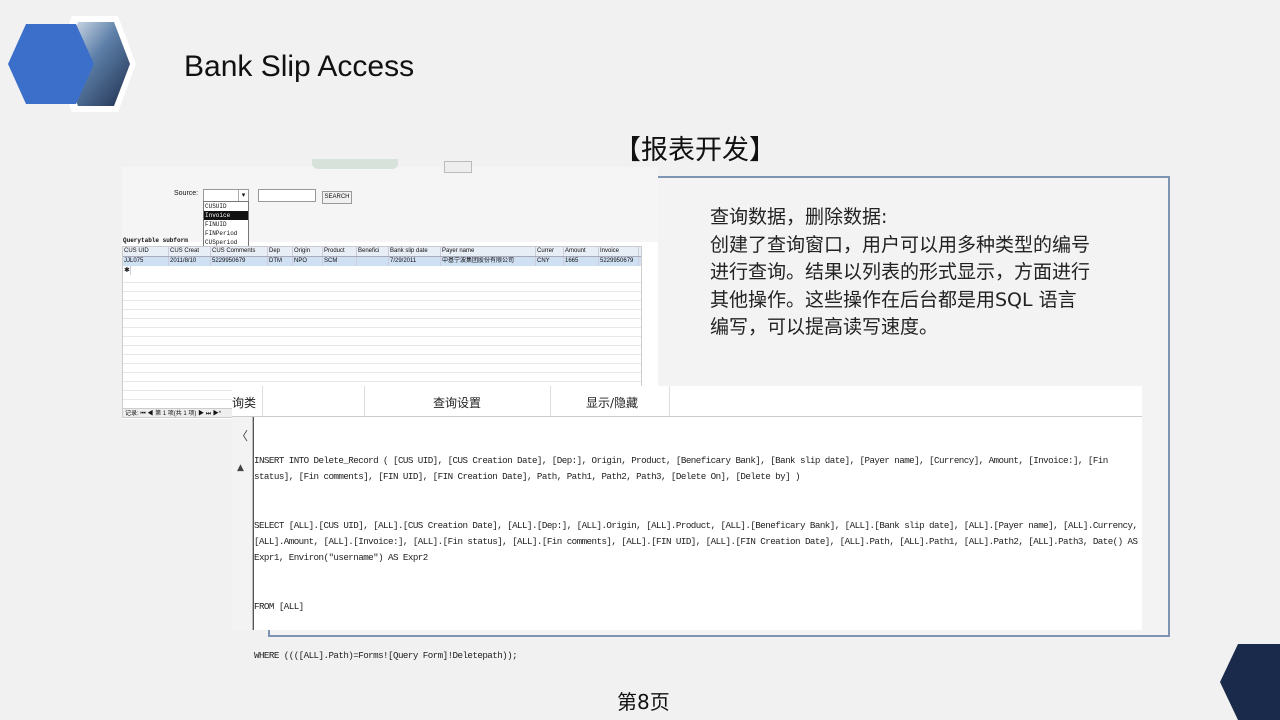  What do you see at coordinates (373, 251) in the screenshot?
I see `column-header: Benefici` at bounding box center [373, 251].